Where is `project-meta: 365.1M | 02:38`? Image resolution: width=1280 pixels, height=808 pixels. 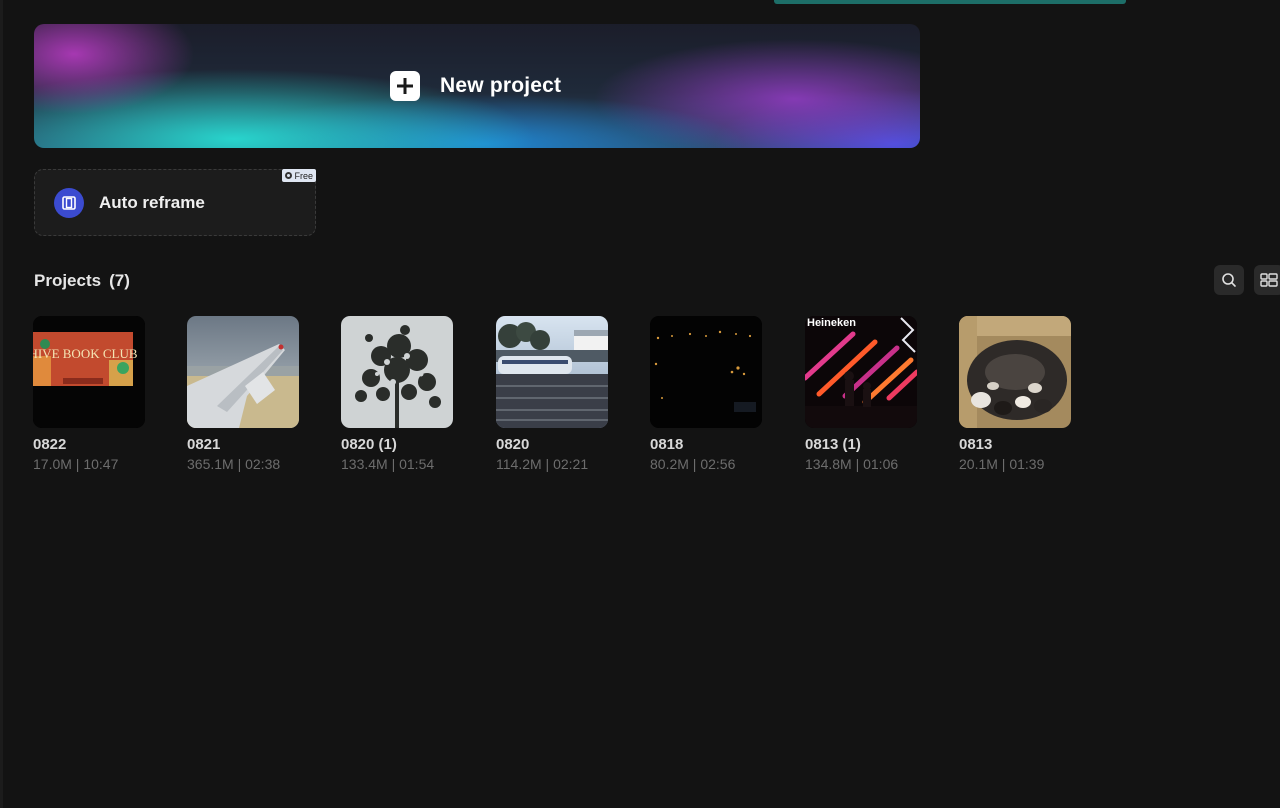
project-meta: 365.1M | 02:38 is located at coordinates (234, 464).